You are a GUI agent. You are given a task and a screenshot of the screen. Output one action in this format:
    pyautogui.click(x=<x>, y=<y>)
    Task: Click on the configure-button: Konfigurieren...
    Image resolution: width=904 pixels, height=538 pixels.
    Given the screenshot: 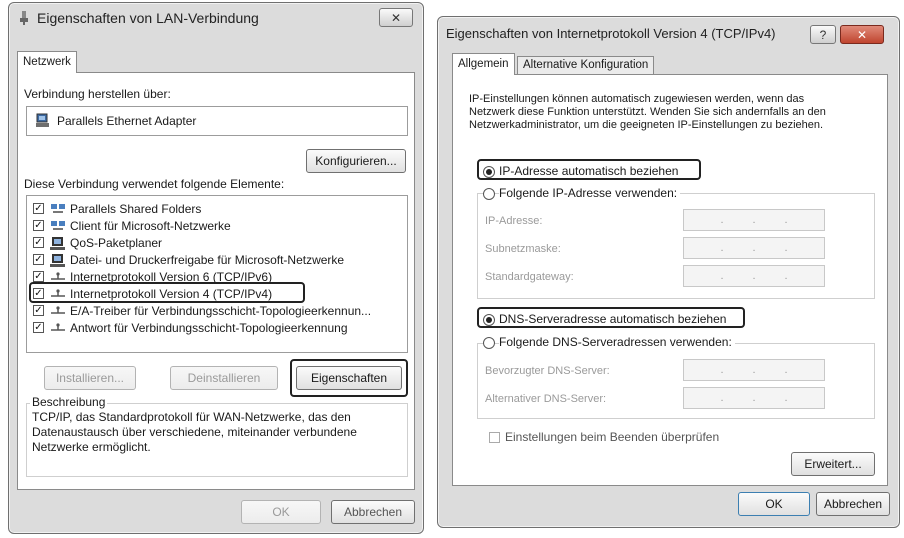 What is the action you would take?
    pyautogui.click(x=356, y=161)
    